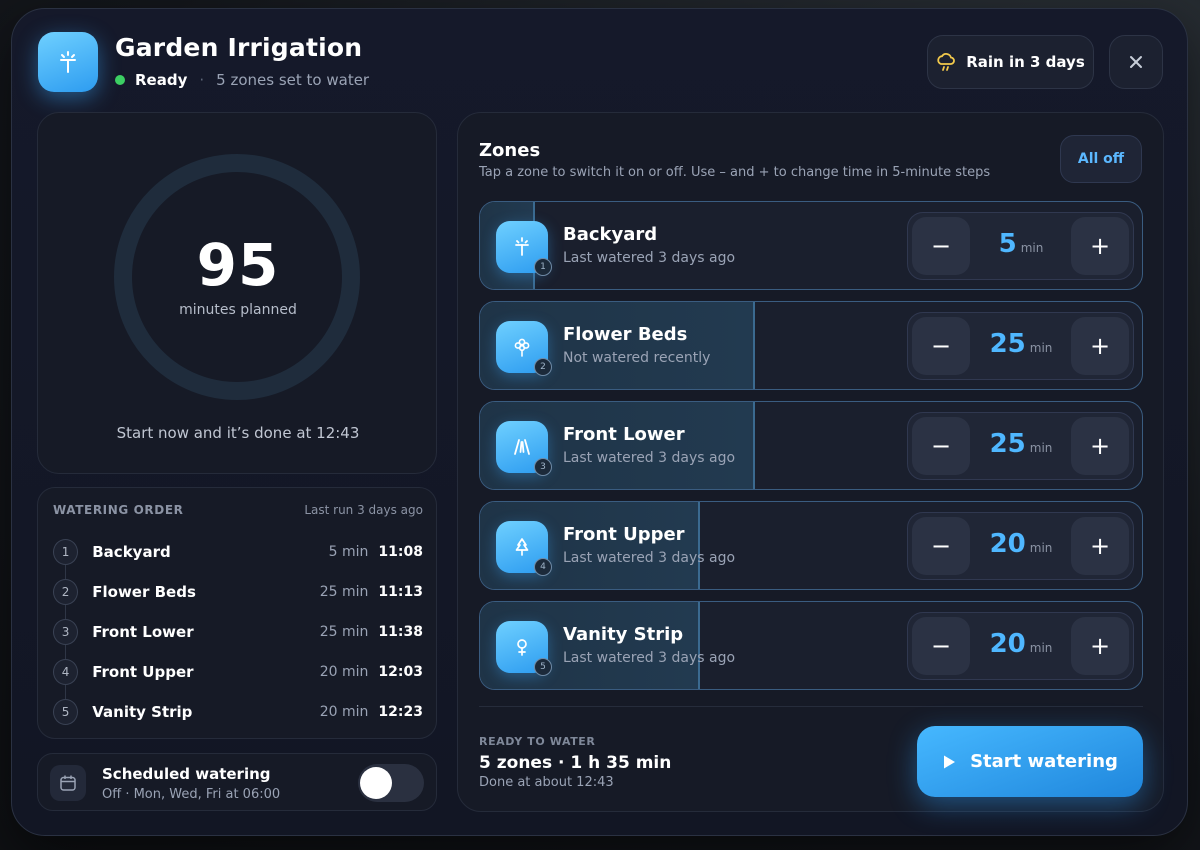 This screenshot has height=850, width=1200. Describe the element at coordinates (68, 62) in the screenshot. I see `app-sprinkler-icon` at that location.